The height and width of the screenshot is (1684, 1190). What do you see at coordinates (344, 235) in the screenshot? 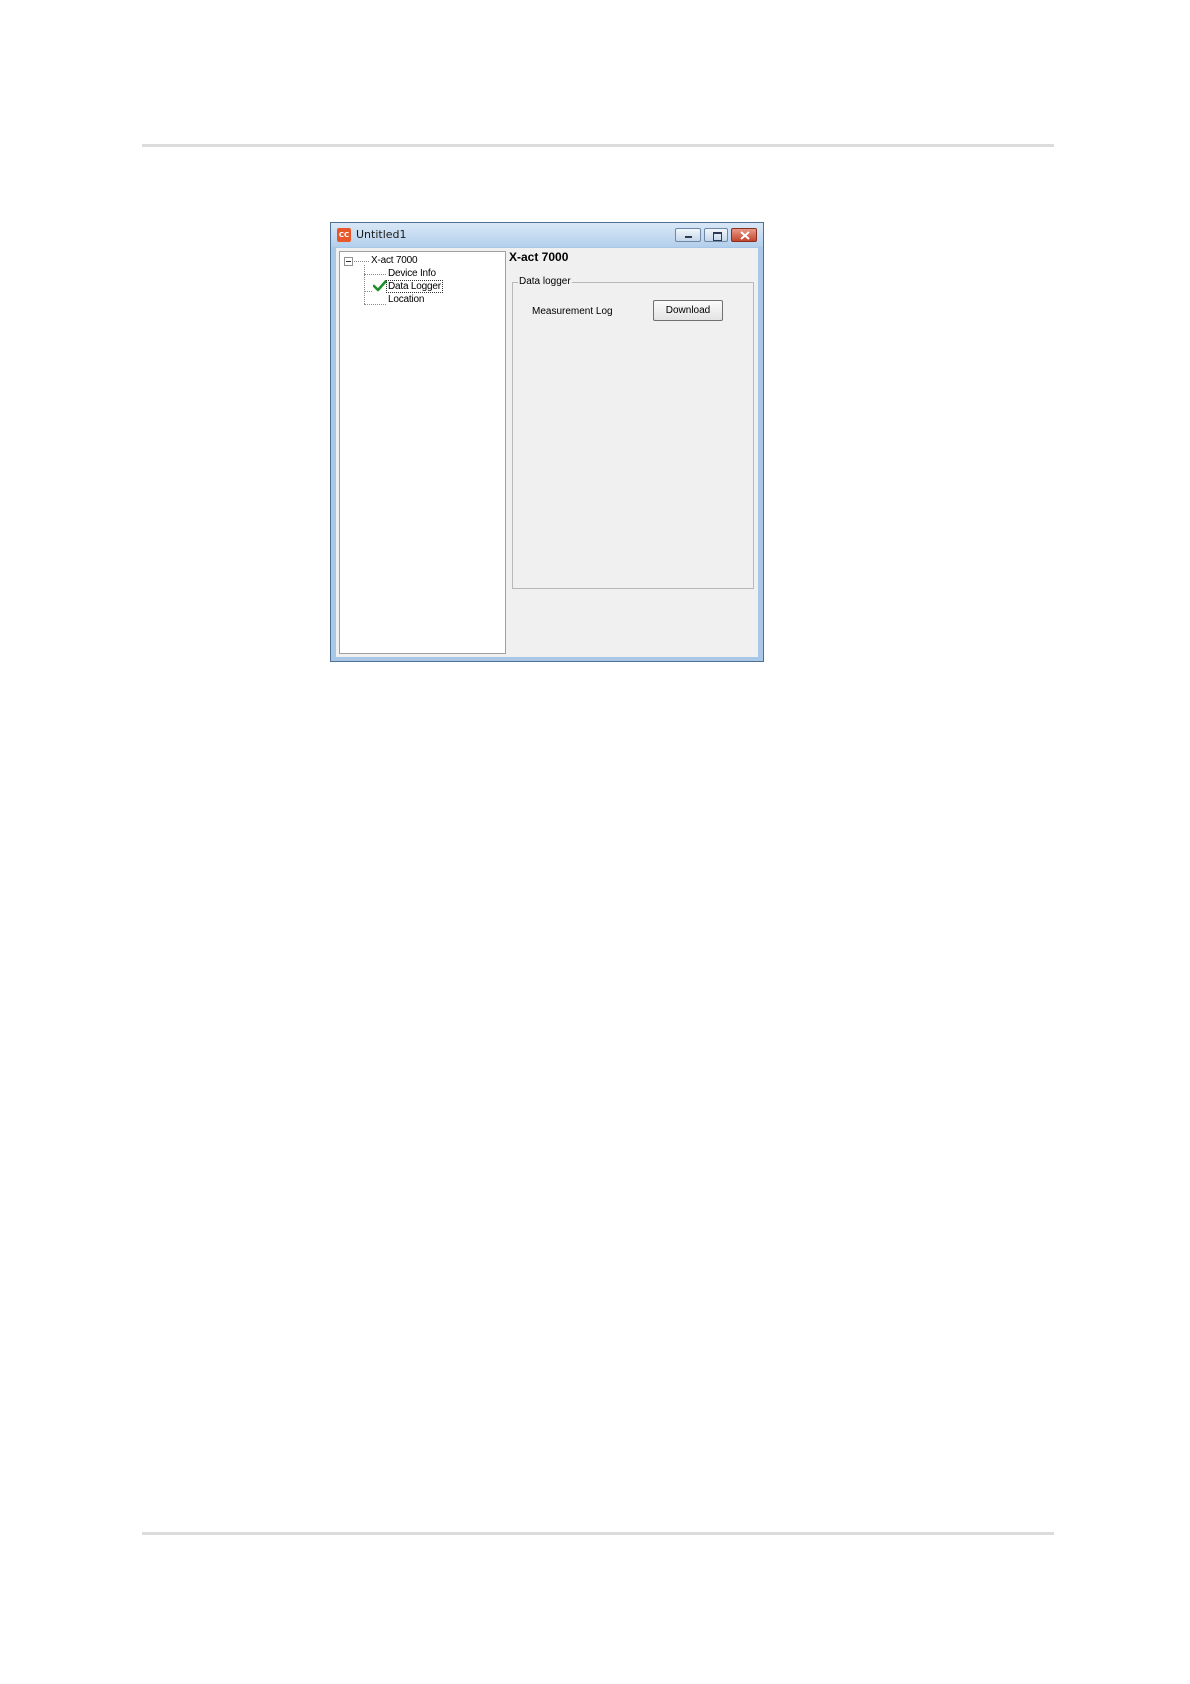
I see `app-icon: CC` at bounding box center [344, 235].